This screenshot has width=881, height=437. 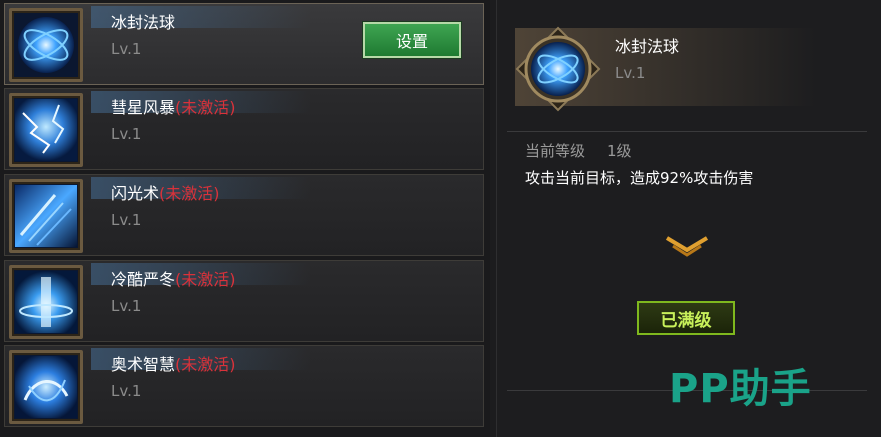 What do you see at coordinates (46, 302) in the screenshot?
I see `harsh-winter-icon` at bounding box center [46, 302].